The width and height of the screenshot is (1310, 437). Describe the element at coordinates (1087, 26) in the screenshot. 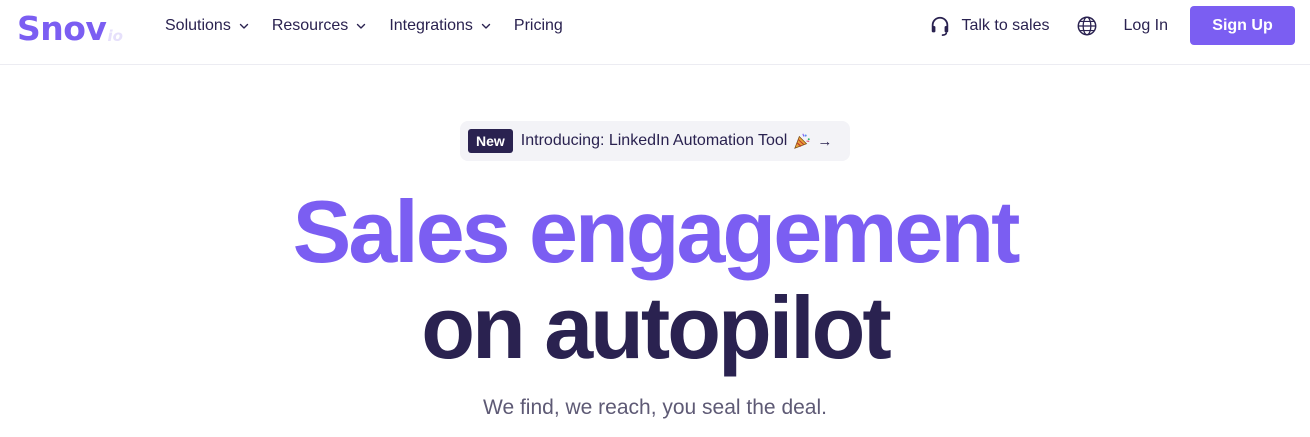

I see `globe-icon` at that location.